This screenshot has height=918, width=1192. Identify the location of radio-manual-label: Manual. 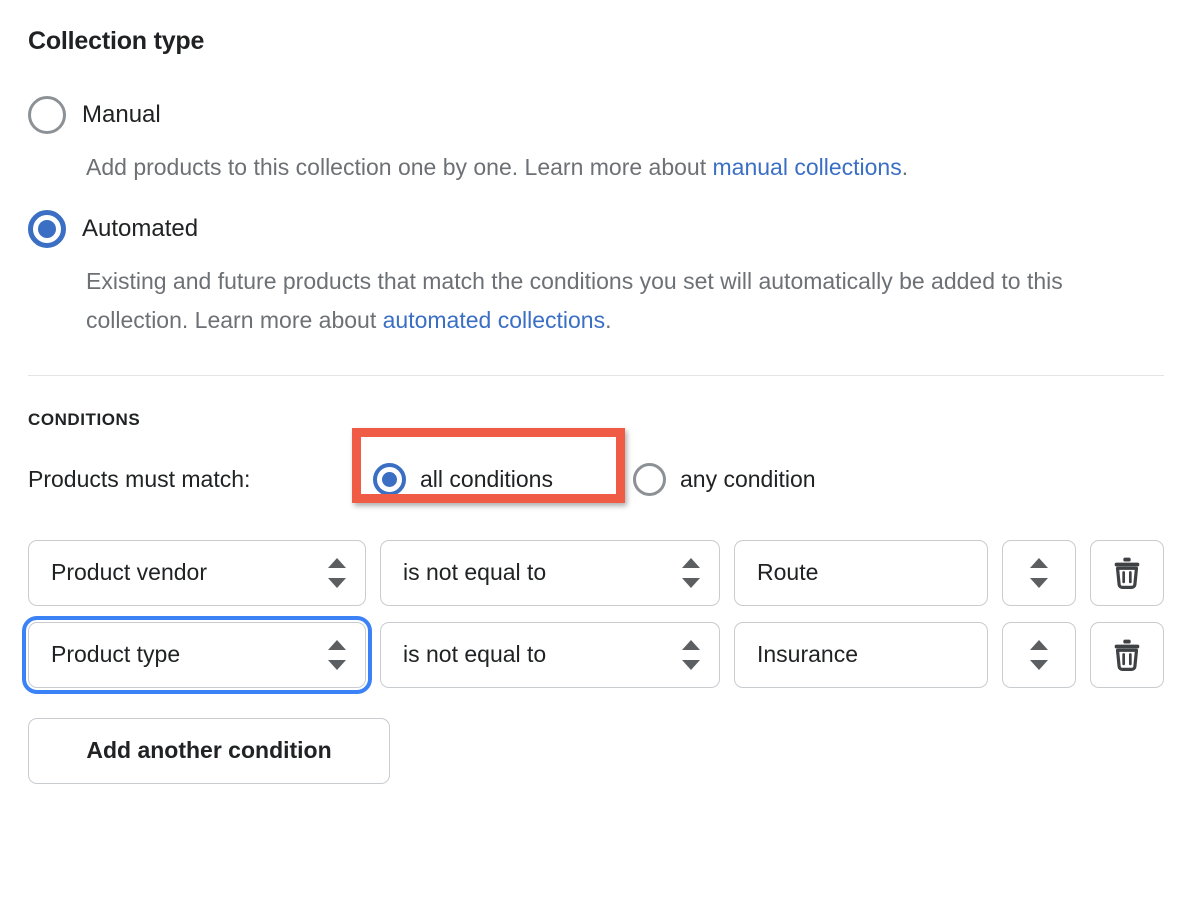
(121, 114).